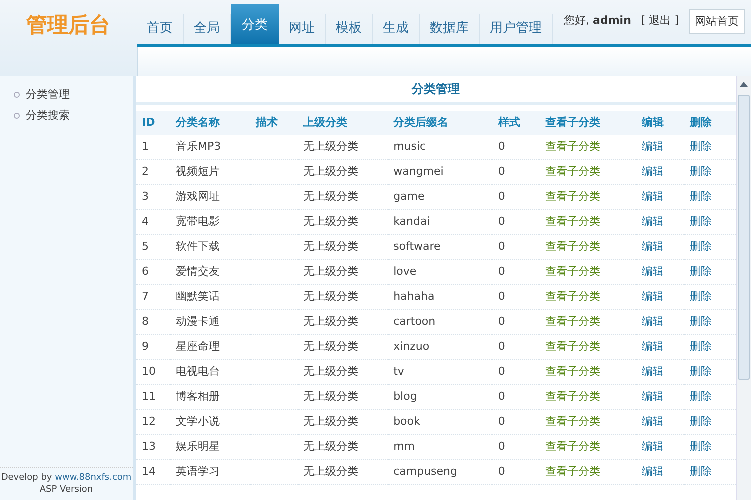 This screenshot has height=500, width=751. I want to click on greeting-text: 您好, admin, so click(598, 20).